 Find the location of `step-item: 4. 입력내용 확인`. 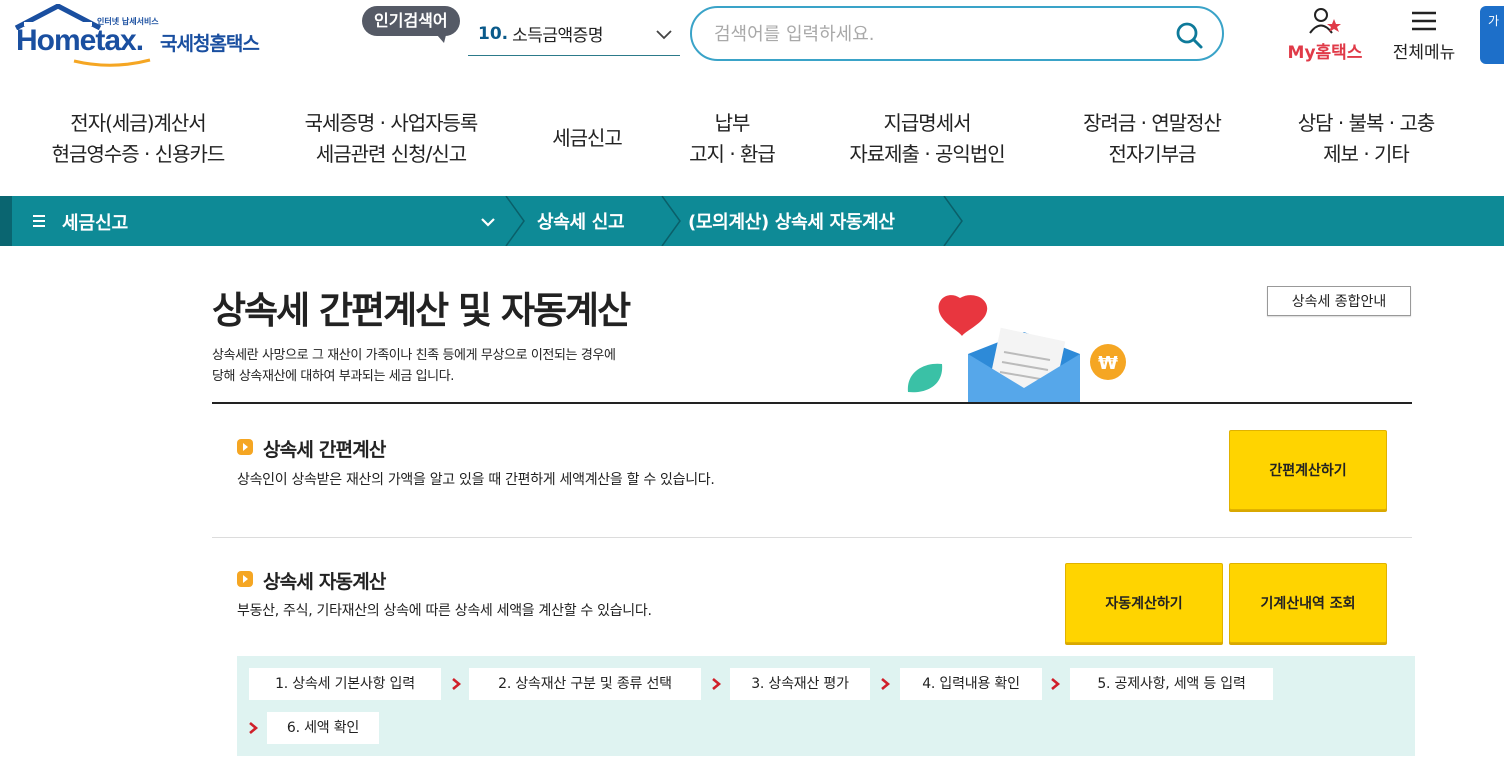

step-item: 4. 입력내용 확인 is located at coordinates (971, 684).